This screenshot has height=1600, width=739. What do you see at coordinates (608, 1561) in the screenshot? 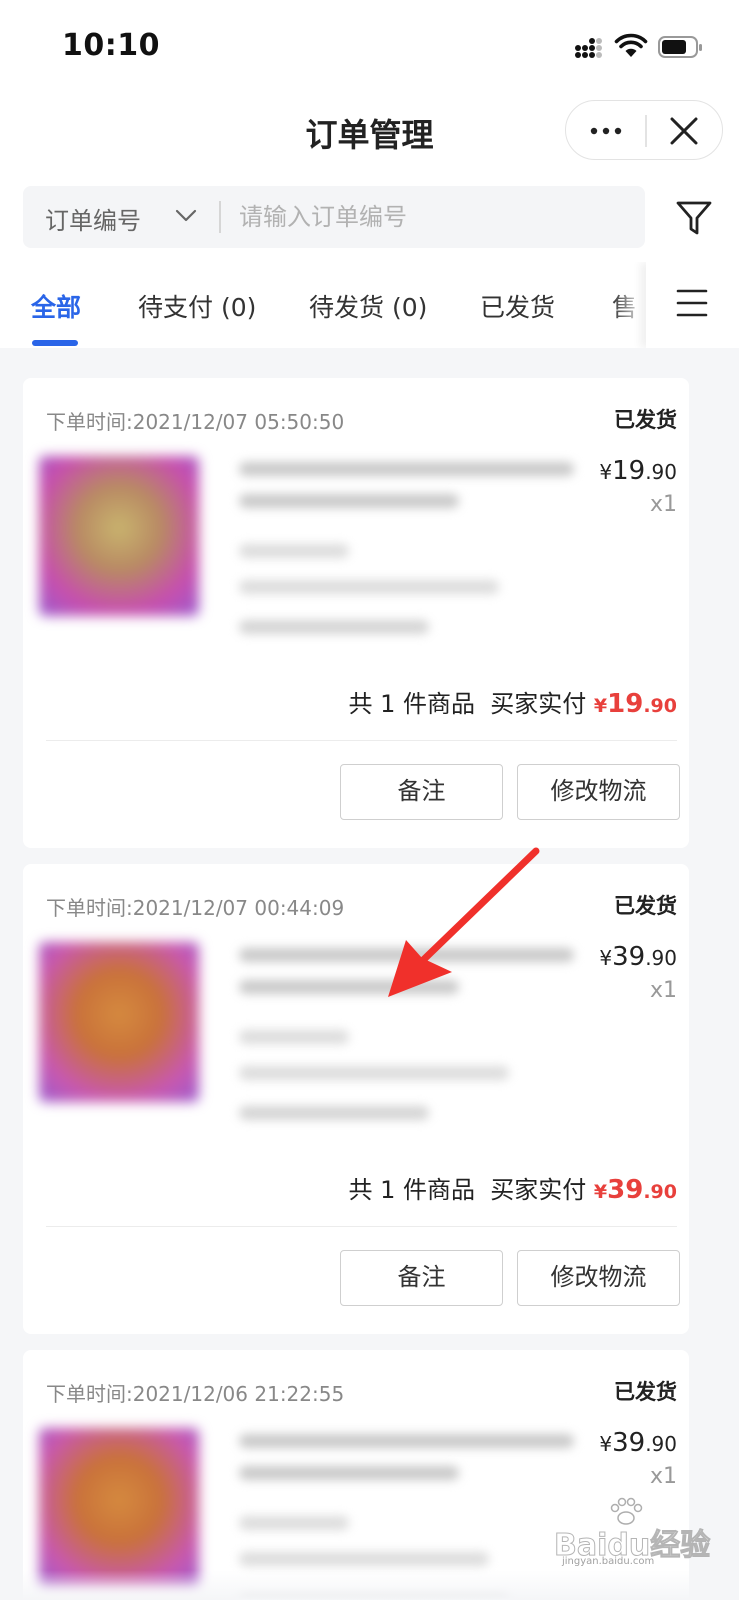
I see `watermark-url: jingyan.baidu.com` at bounding box center [608, 1561].